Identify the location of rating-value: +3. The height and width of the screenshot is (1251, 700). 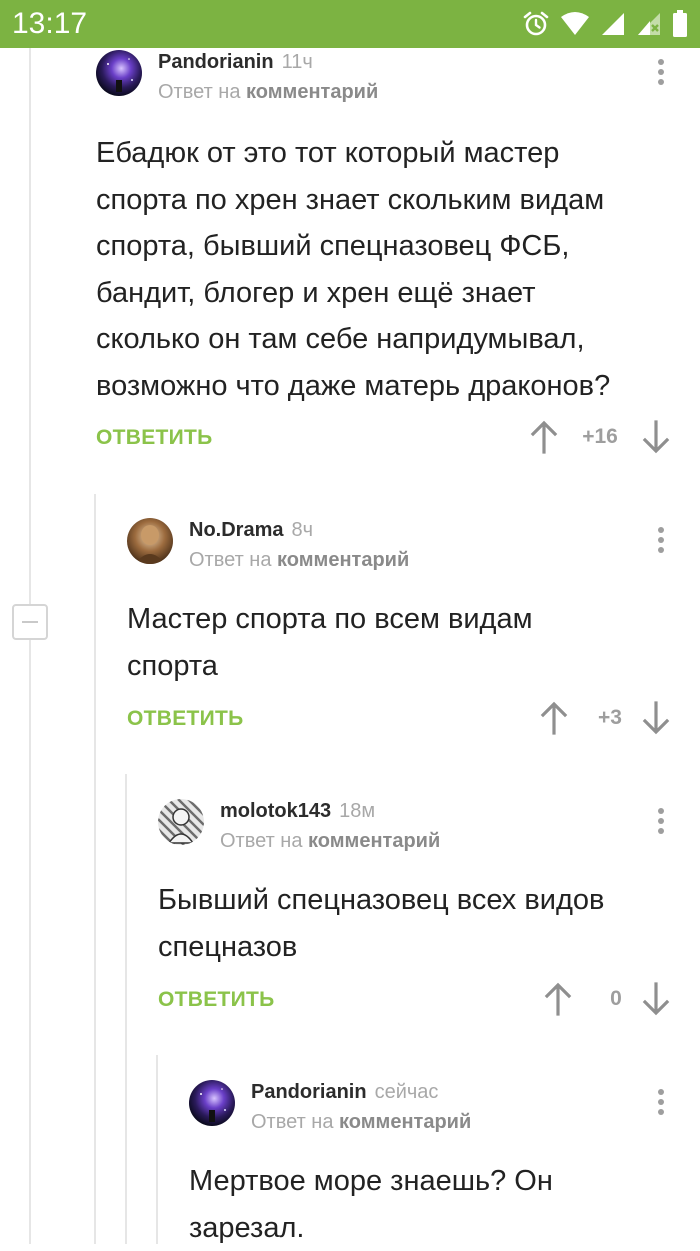
(610, 717).